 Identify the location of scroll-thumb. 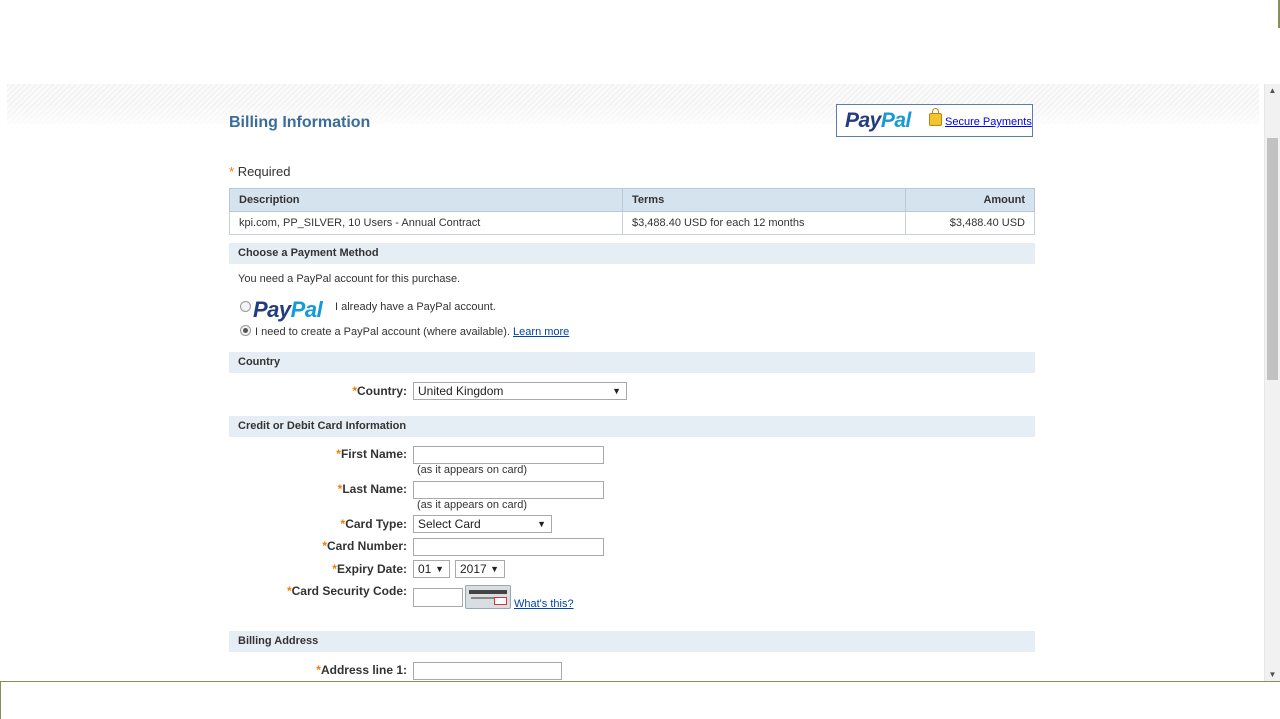
(1272, 259).